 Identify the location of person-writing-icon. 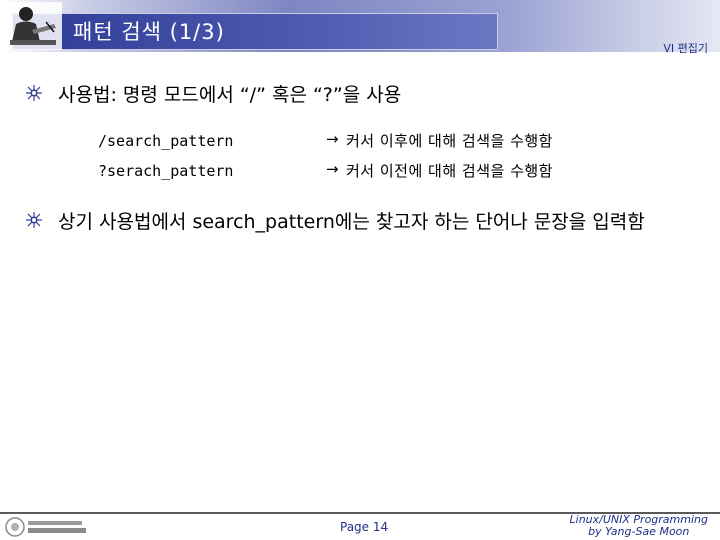
(32, 26).